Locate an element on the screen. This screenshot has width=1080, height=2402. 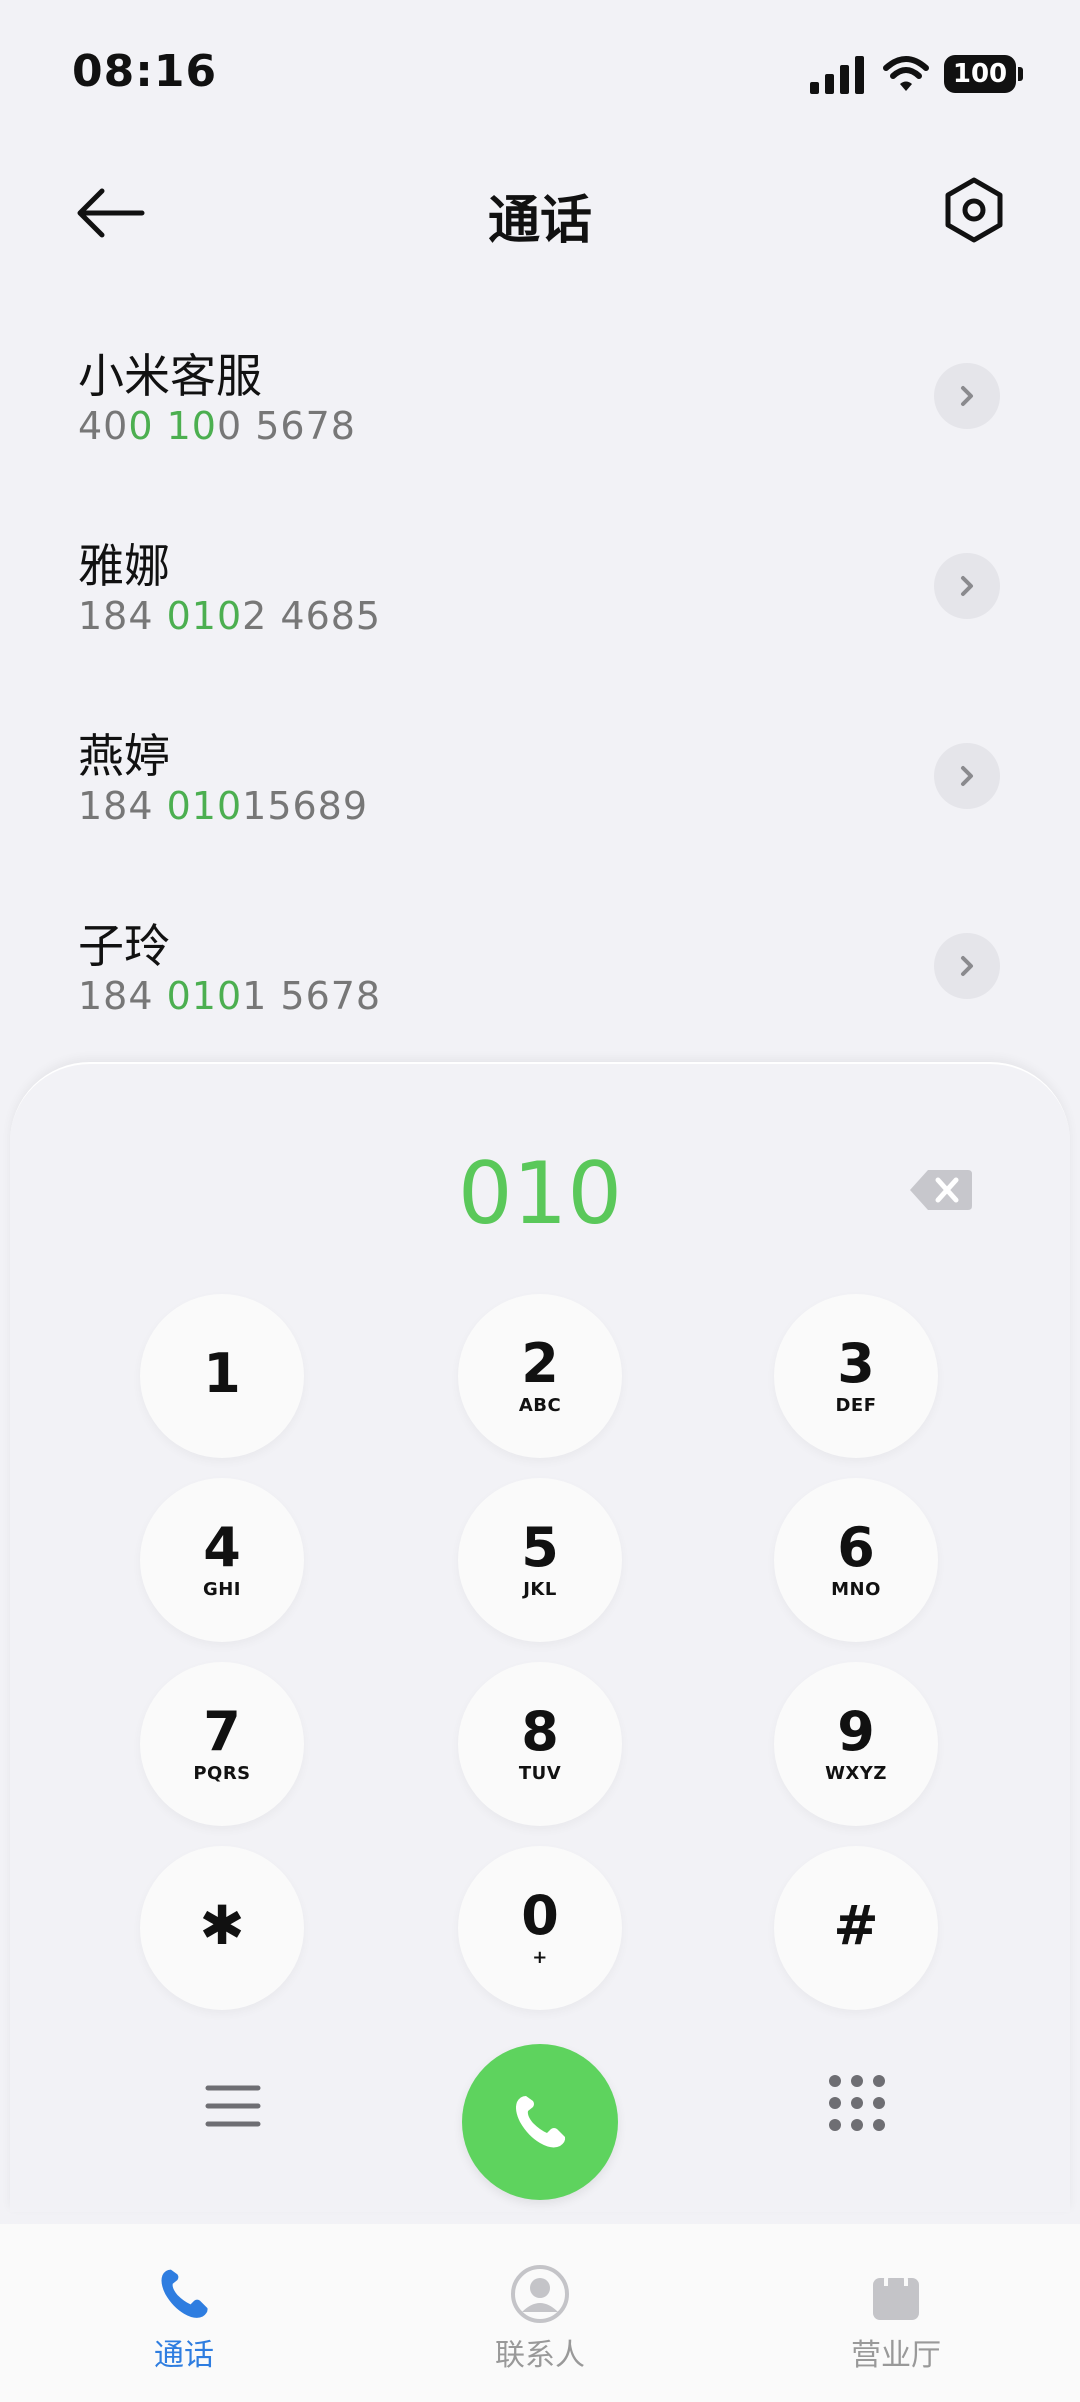
tab-calls: 通话 is located at coordinates (184, 2313).